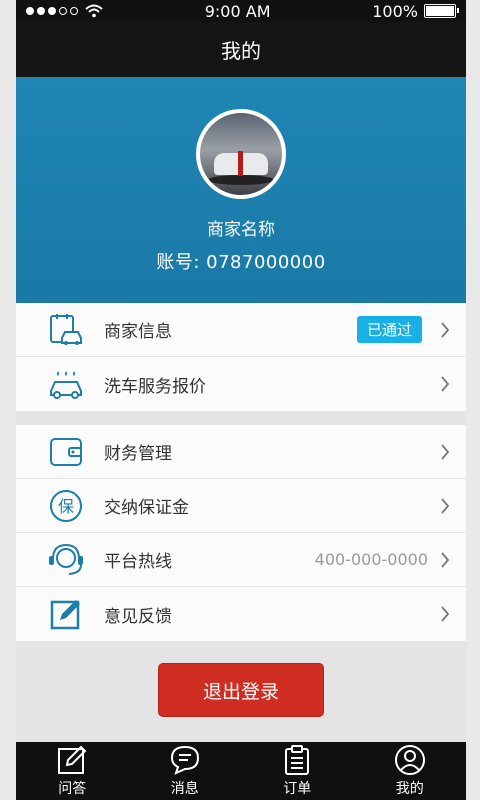  I want to click on tab-messages: 消息, so click(185, 771).